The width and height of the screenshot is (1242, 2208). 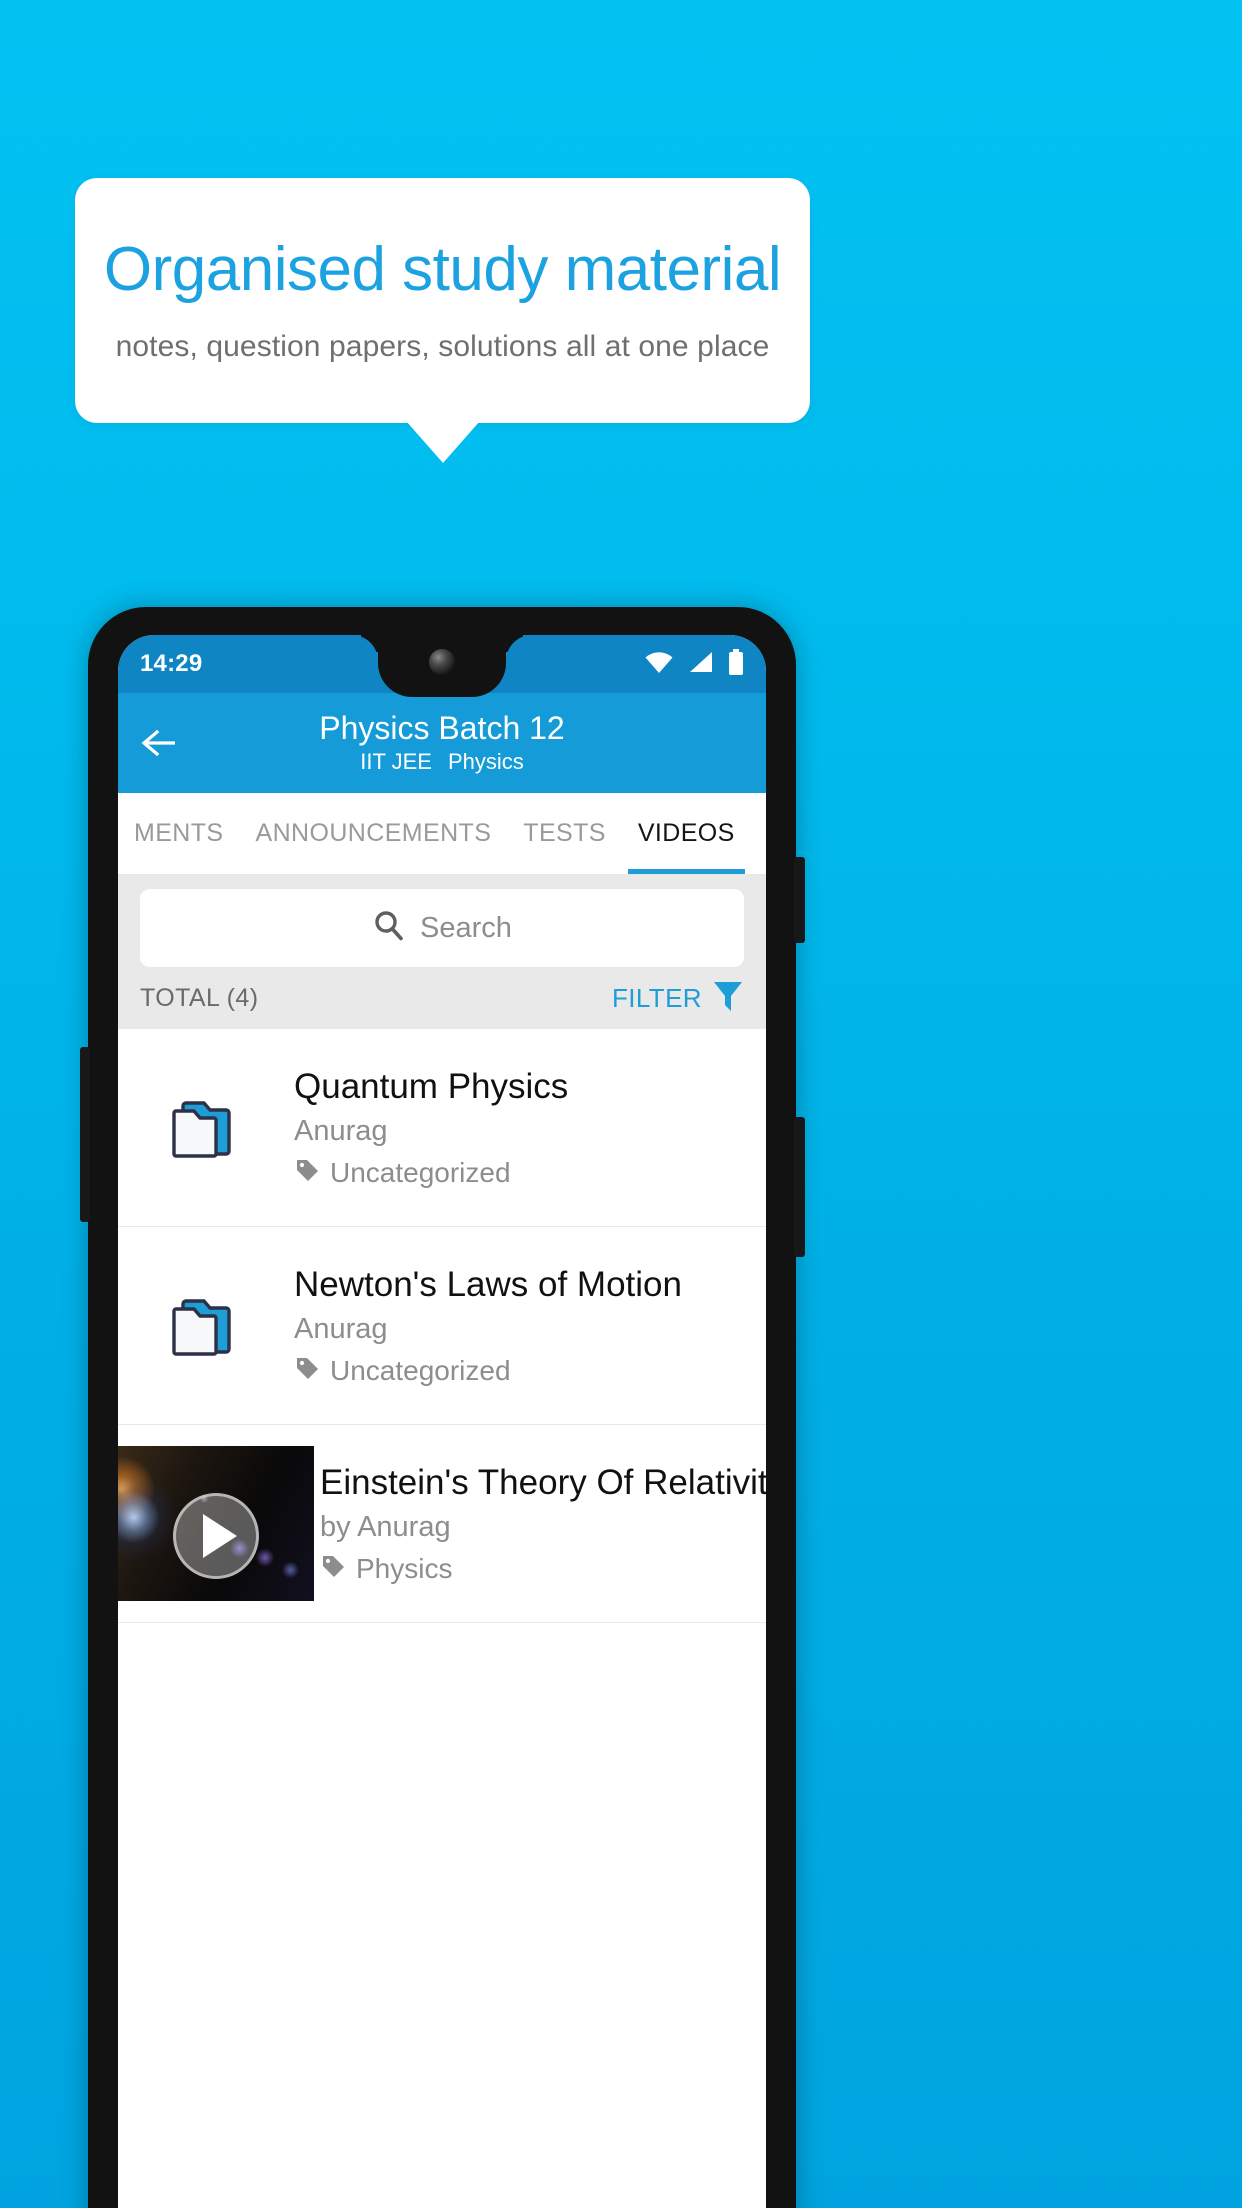 I want to click on tab-bar: MENTS ANNOUNCEMENTS TESTS VIDEOS, so click(x=442, y=834).